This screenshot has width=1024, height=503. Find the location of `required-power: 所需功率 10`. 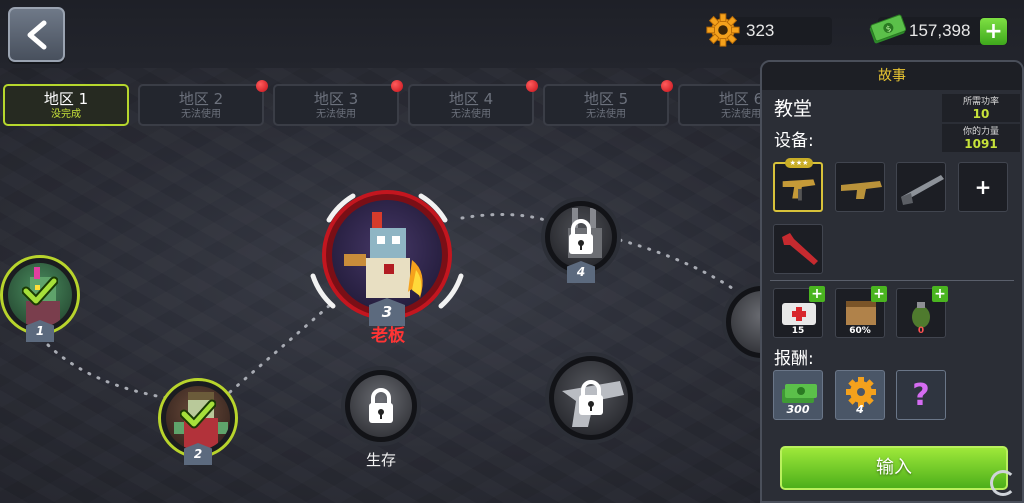

required-power: 所需功率 10 is located at coordinates (981, 108).